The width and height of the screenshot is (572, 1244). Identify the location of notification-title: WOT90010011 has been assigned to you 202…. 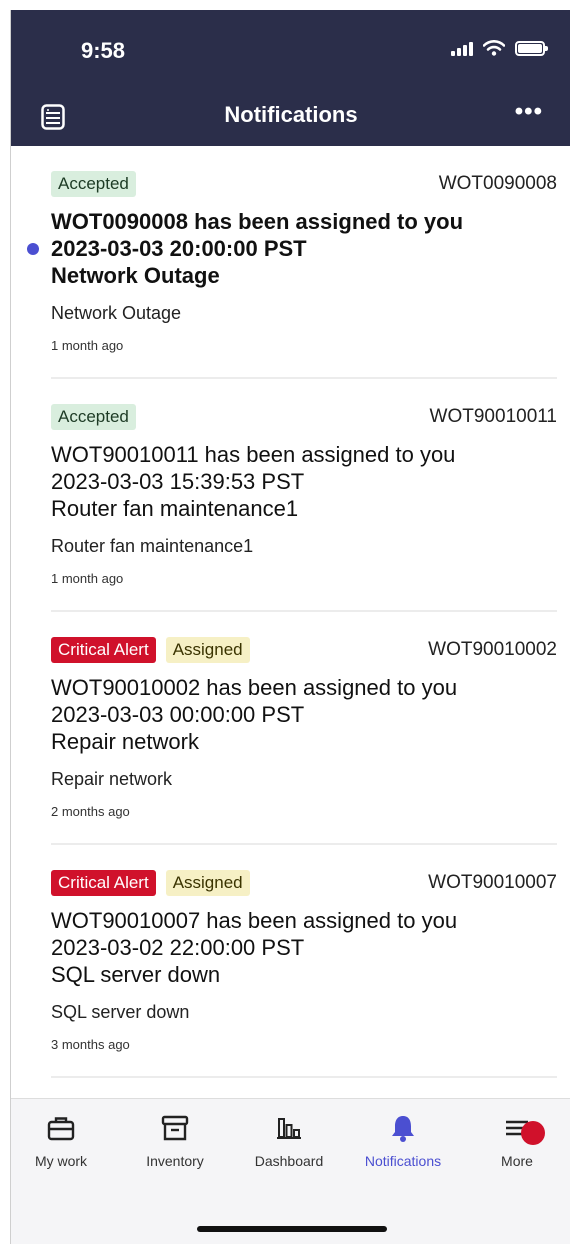
(304, 481).